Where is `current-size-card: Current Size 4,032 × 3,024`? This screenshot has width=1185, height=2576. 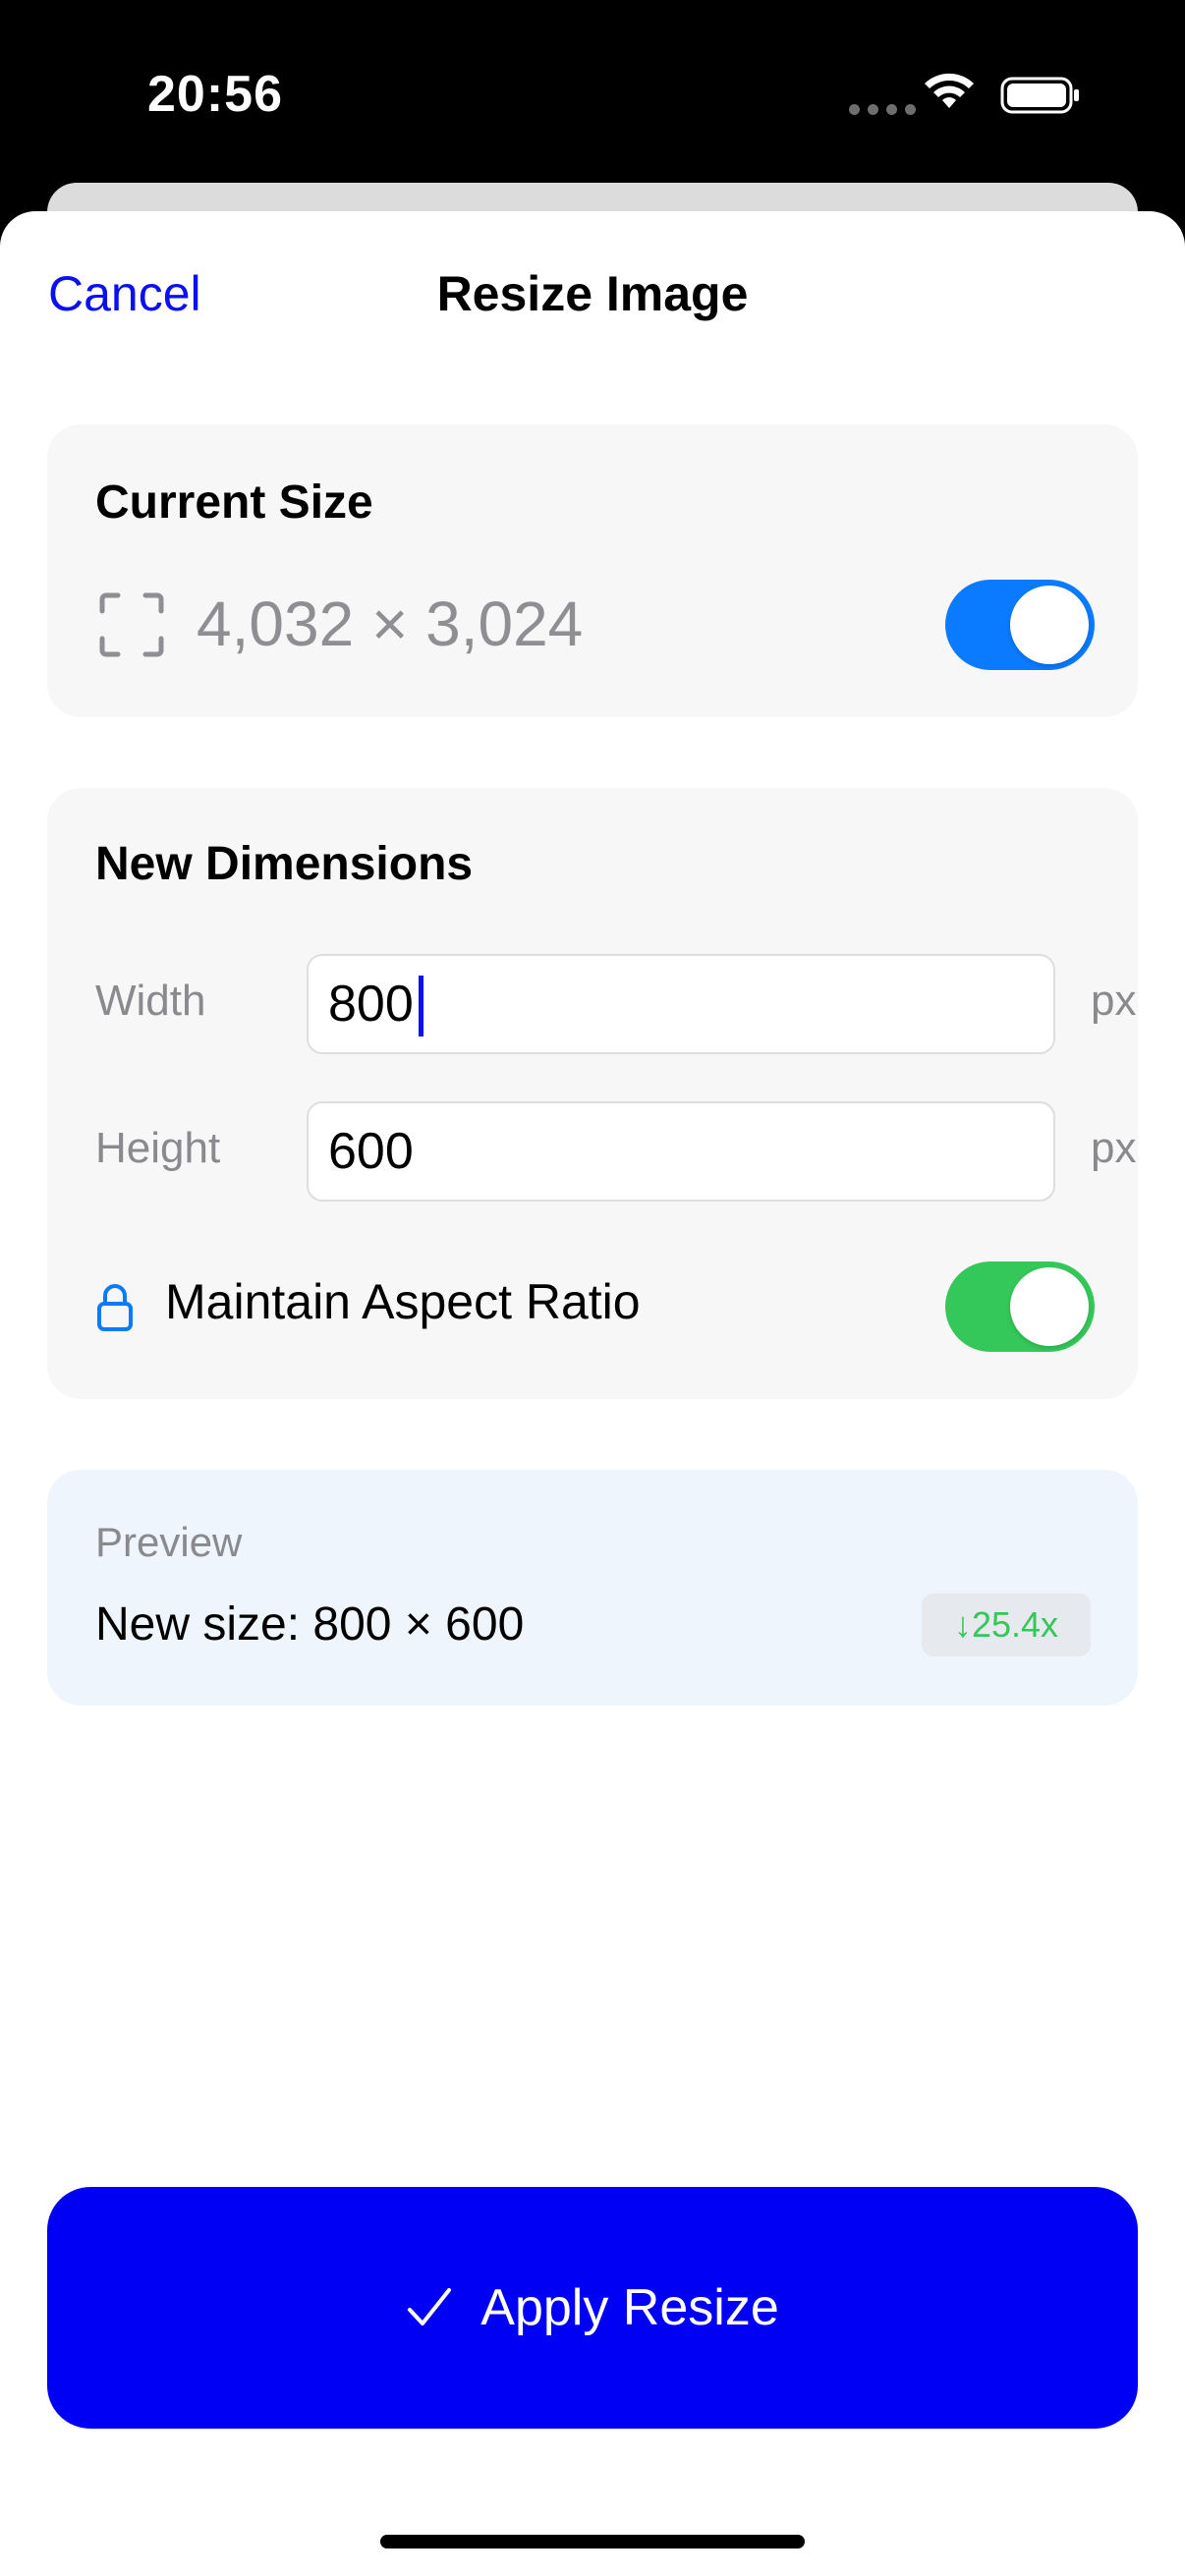 current-size-card: Current Size 4,032 × 3,024 is located at coordinates (592, 570).